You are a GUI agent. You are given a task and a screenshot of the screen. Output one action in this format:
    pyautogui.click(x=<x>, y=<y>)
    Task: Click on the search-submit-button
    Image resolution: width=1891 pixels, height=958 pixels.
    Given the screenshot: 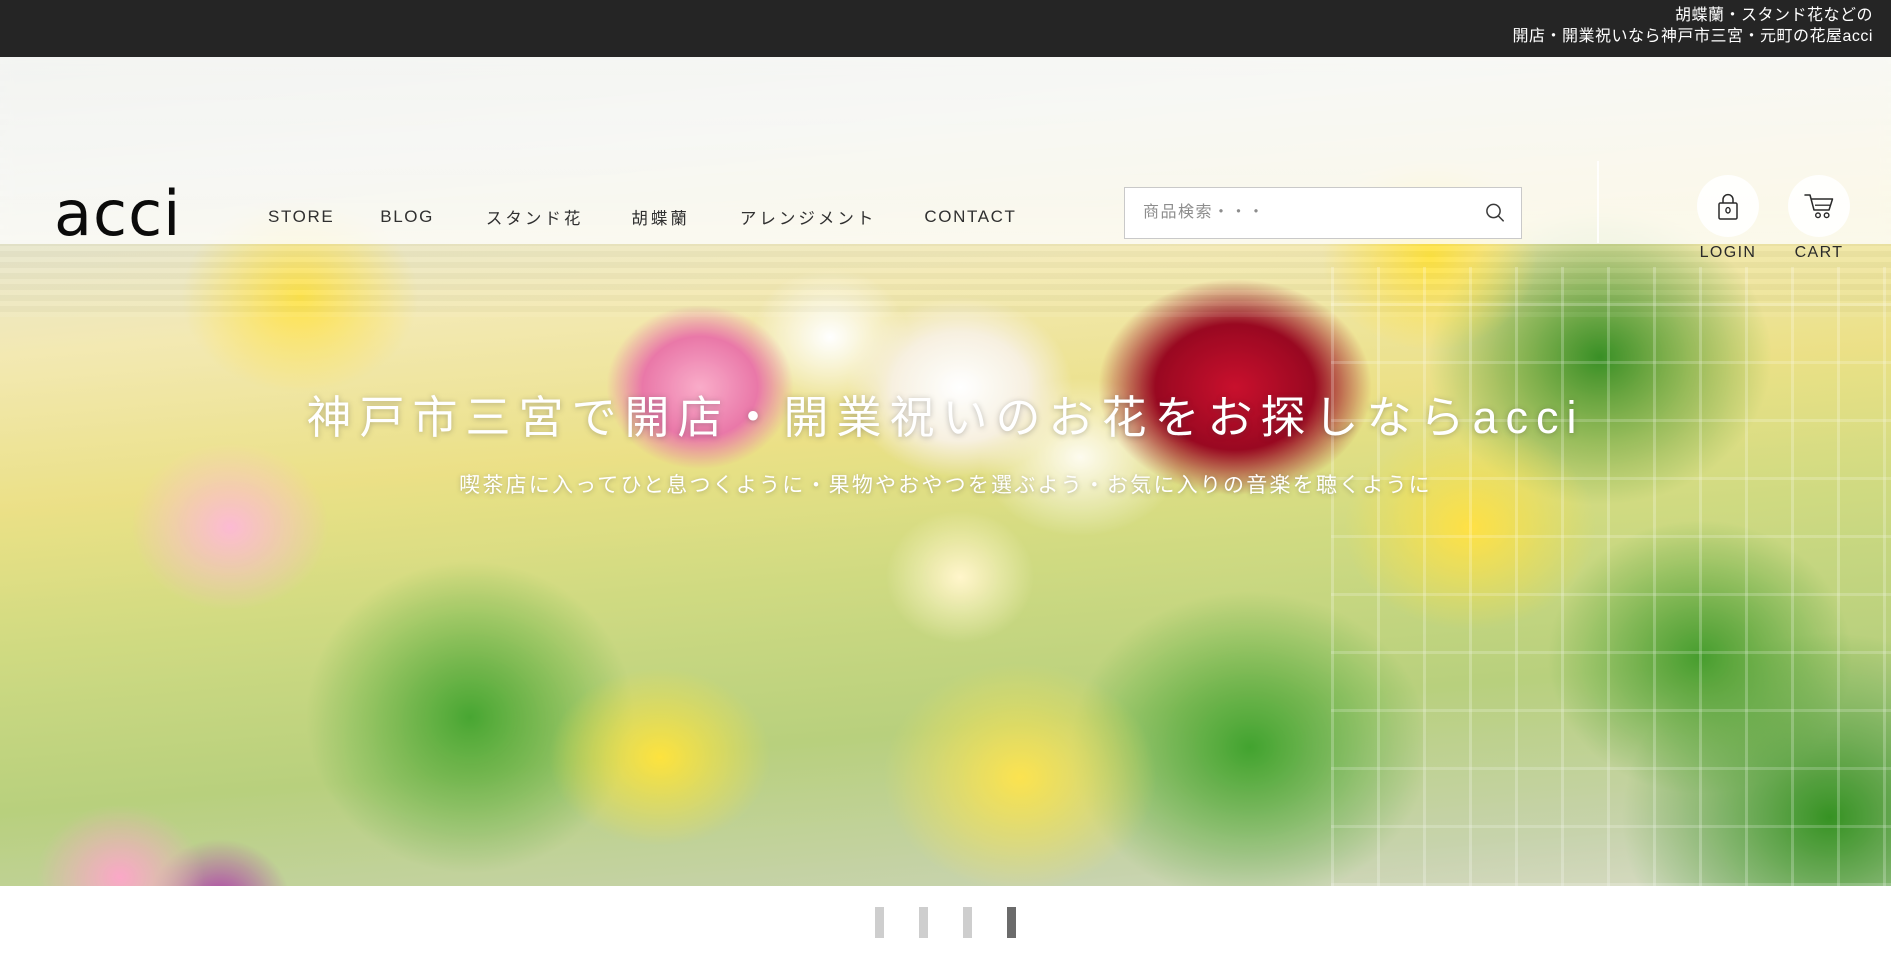 What is the action you would take?
    pyautogui.click(x=1495, y=213)
    